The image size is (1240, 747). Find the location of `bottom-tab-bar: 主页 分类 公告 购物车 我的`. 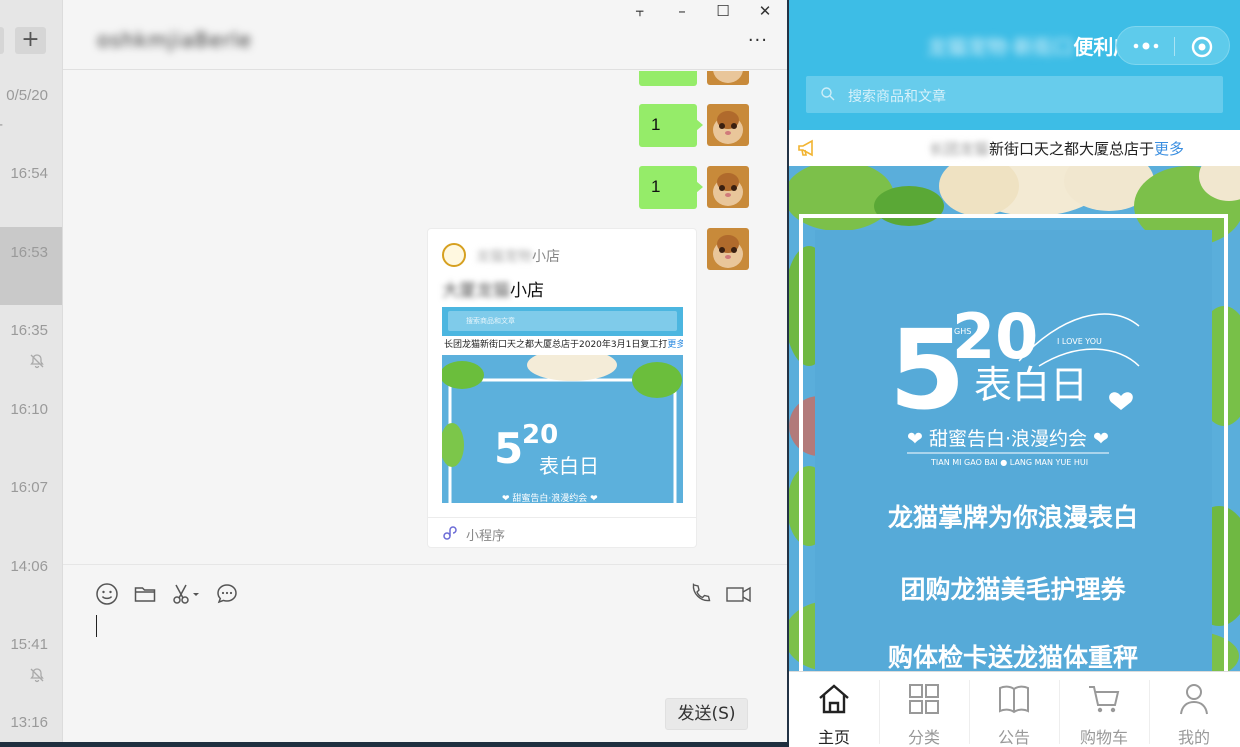

bottom-tab-bar: 主页 分类 公告 购物车 我的 is located at coordinates (1014, 709).